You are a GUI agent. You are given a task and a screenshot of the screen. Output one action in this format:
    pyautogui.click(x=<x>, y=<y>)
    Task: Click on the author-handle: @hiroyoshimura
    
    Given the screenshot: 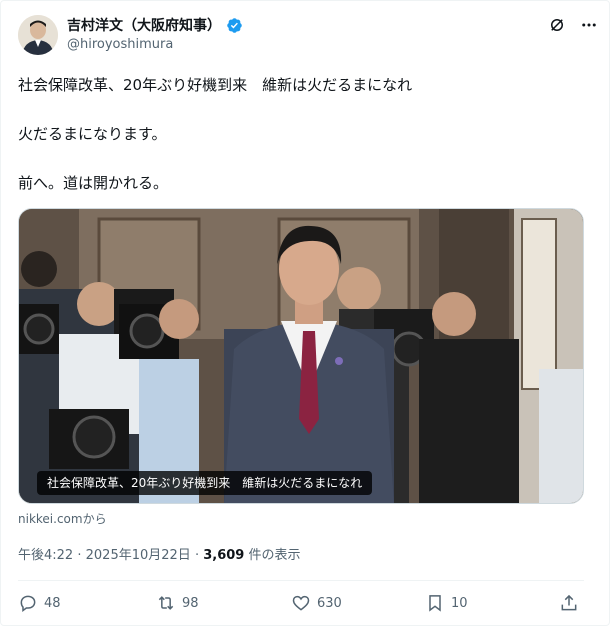 What is the action you would take?
    pyautogui.click(x=120, y=44)
    